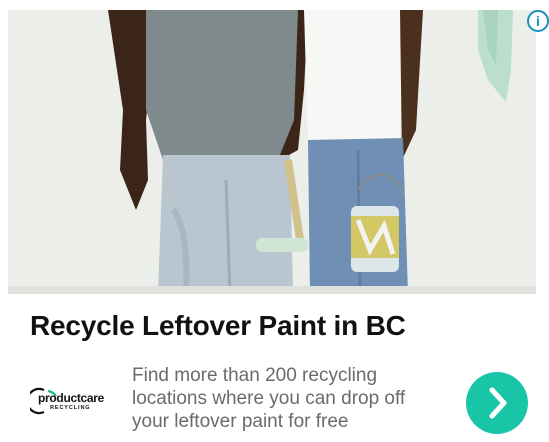  What do you see at coordinates (255, 375) in the screenshot?
I see `description-line: Find more than 200 recycling` at bounding box center [255, 375].